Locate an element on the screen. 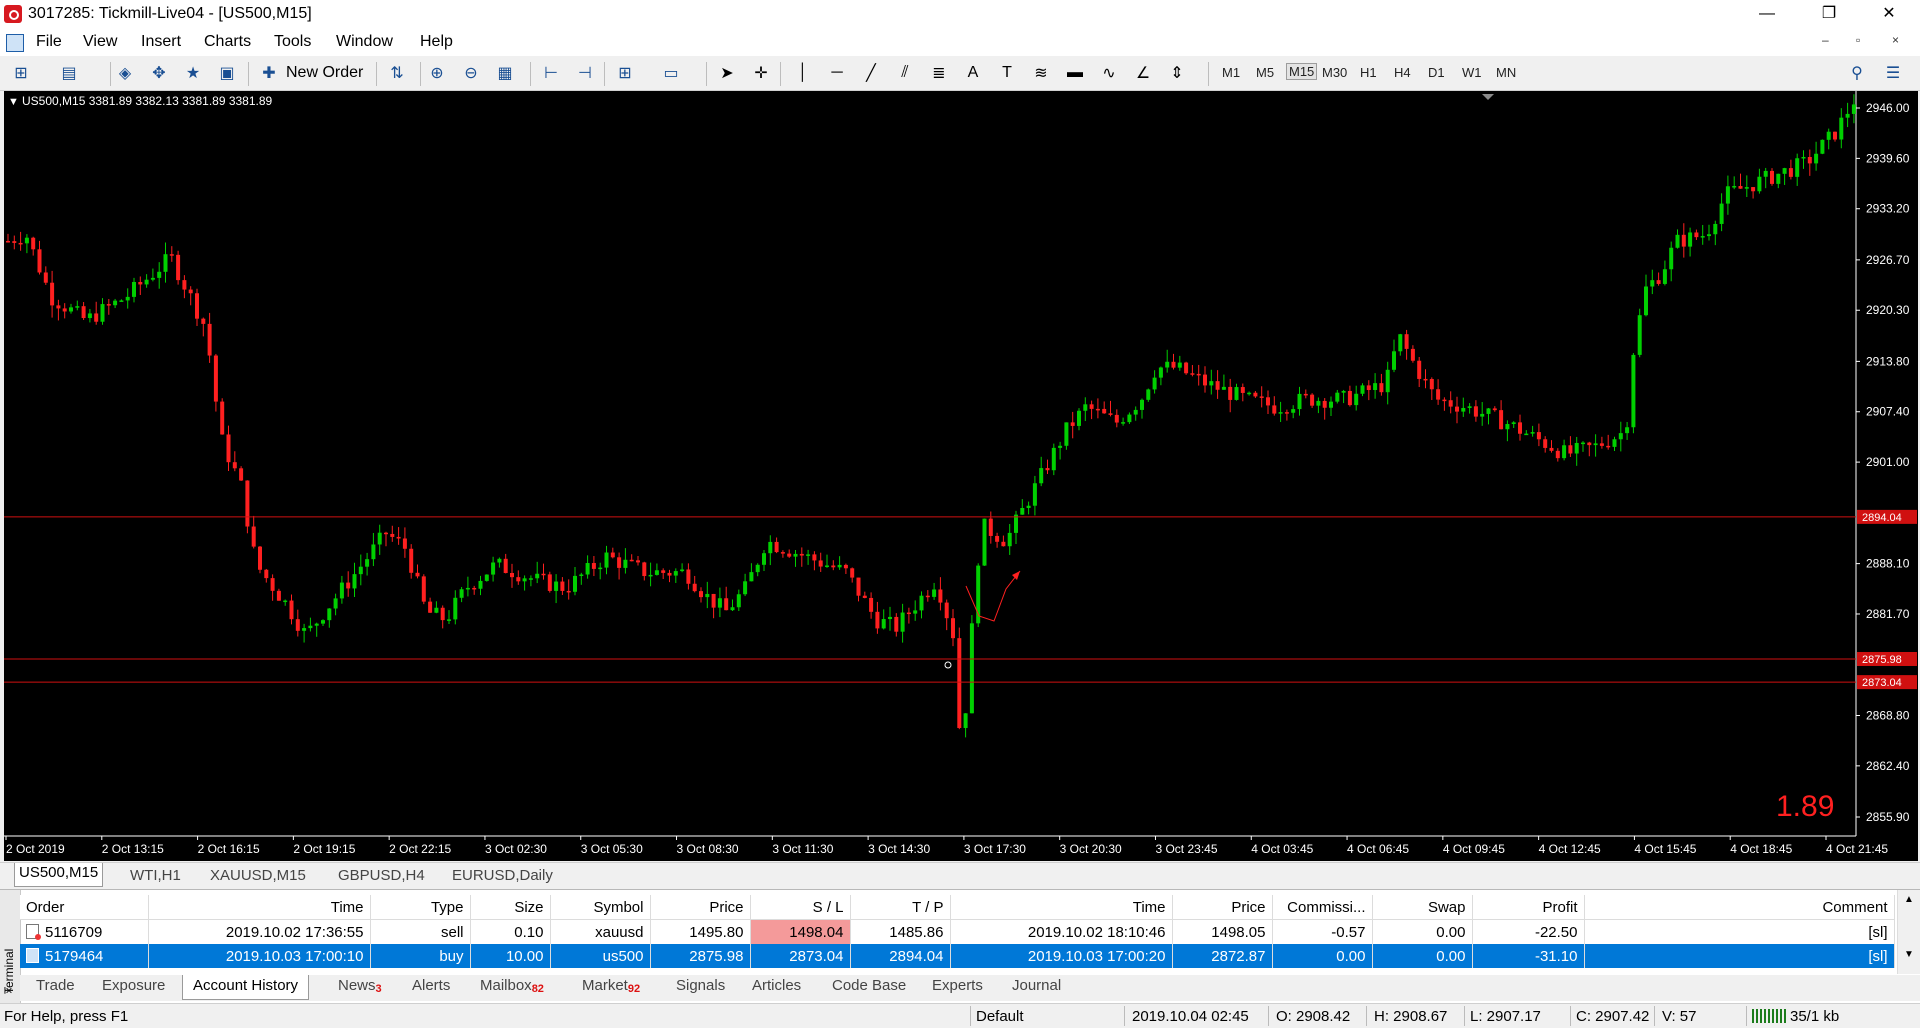  col-tp: T / P is located at coordinates (900, 907).